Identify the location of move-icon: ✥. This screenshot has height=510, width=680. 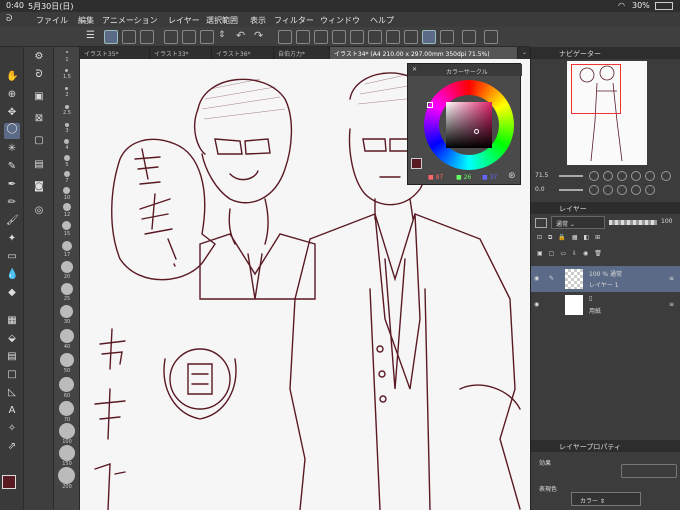
(12, 113).